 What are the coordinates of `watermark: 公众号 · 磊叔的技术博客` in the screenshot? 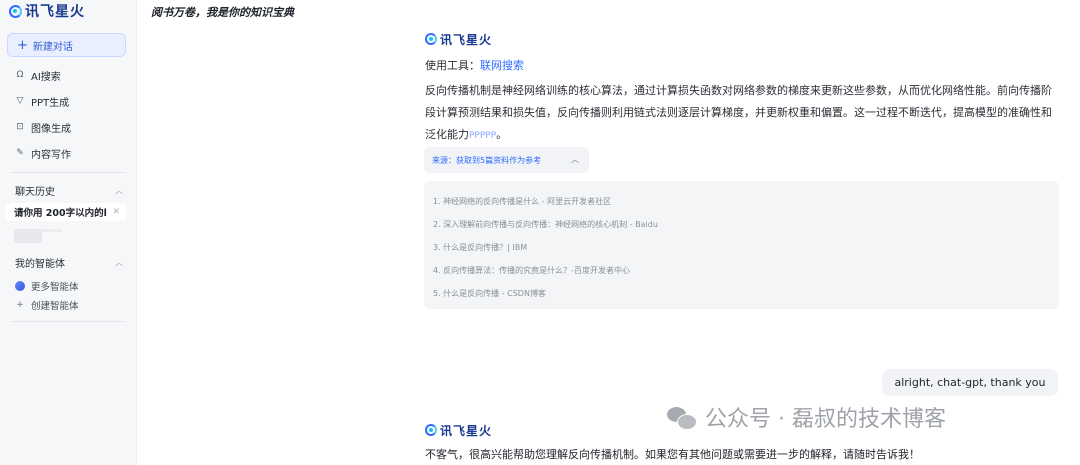 It's located at (806, 417).